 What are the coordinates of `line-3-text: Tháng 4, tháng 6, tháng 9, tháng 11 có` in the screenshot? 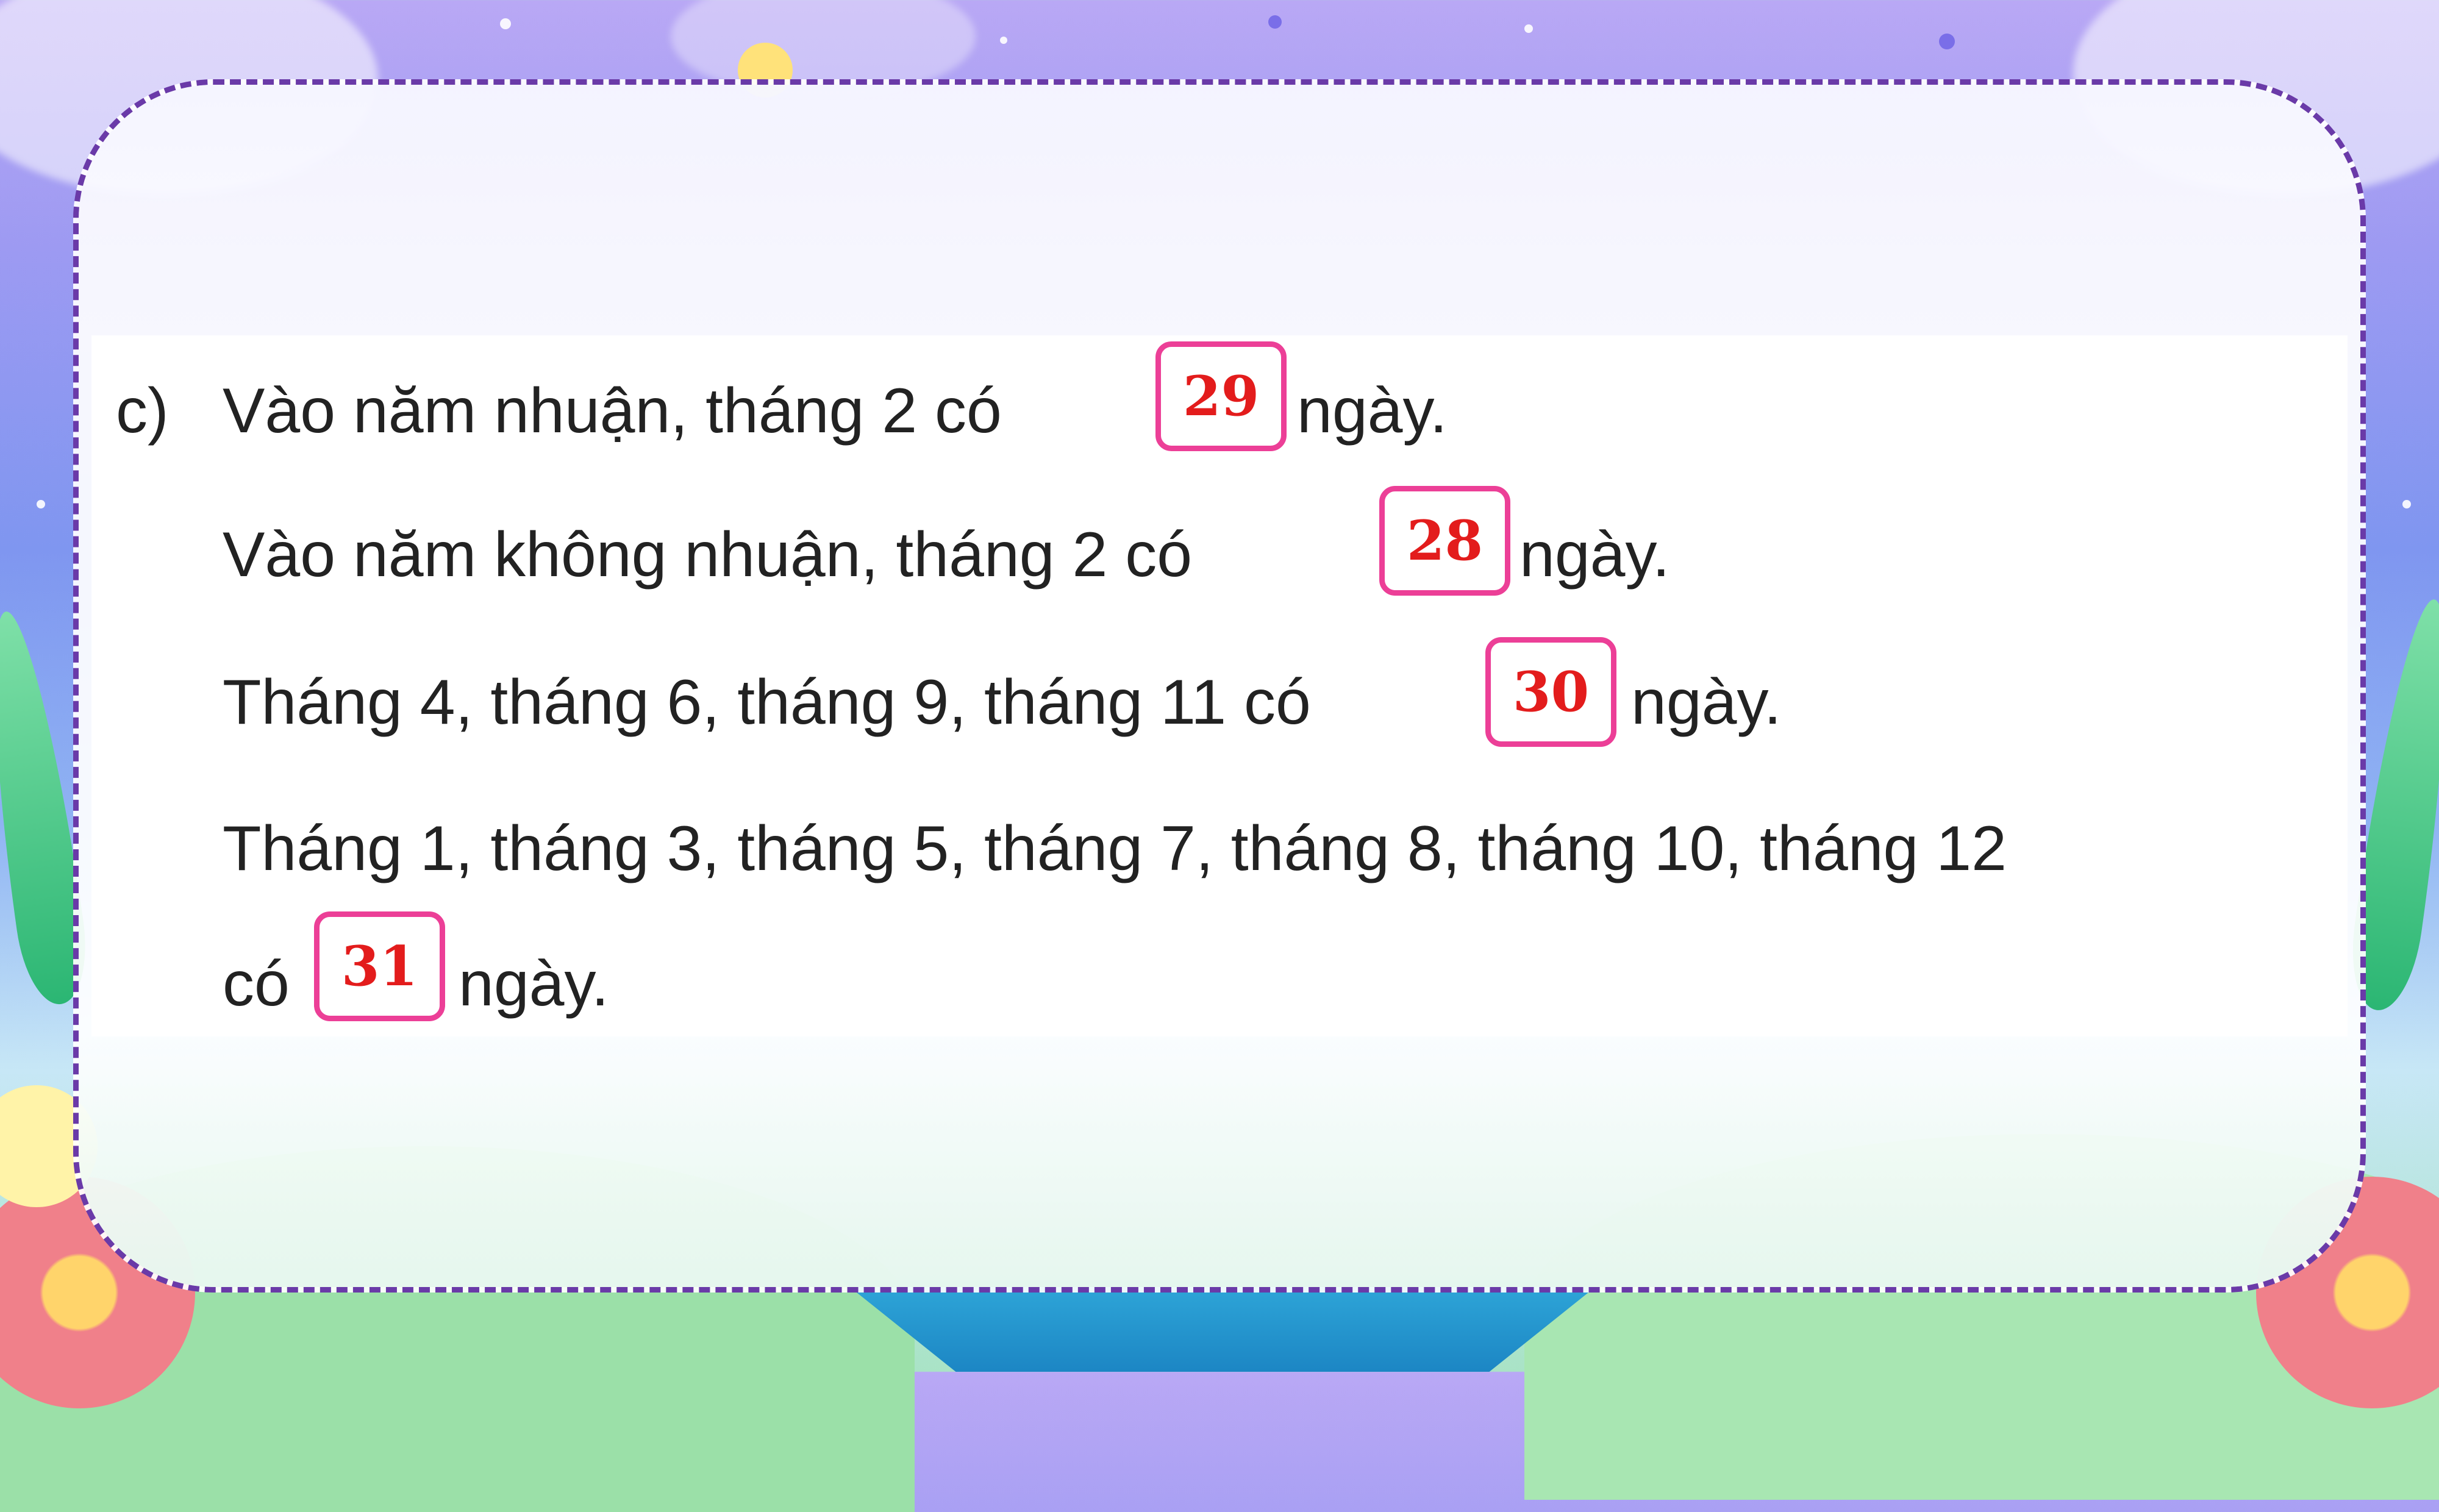 It's located at (767, 702).